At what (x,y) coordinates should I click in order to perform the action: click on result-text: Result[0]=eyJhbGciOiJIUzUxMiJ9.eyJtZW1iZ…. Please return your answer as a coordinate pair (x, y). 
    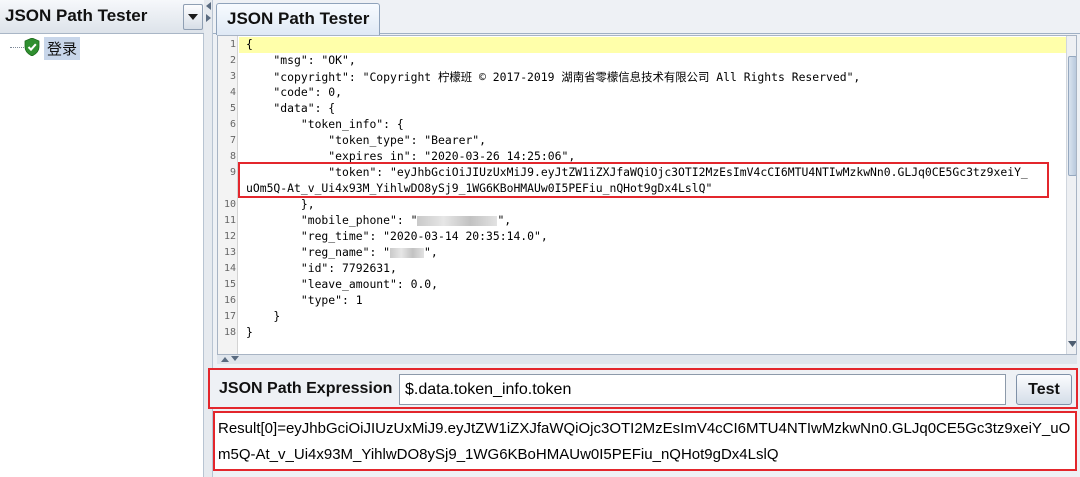
    Looking at the image, I should click on (644, 441).